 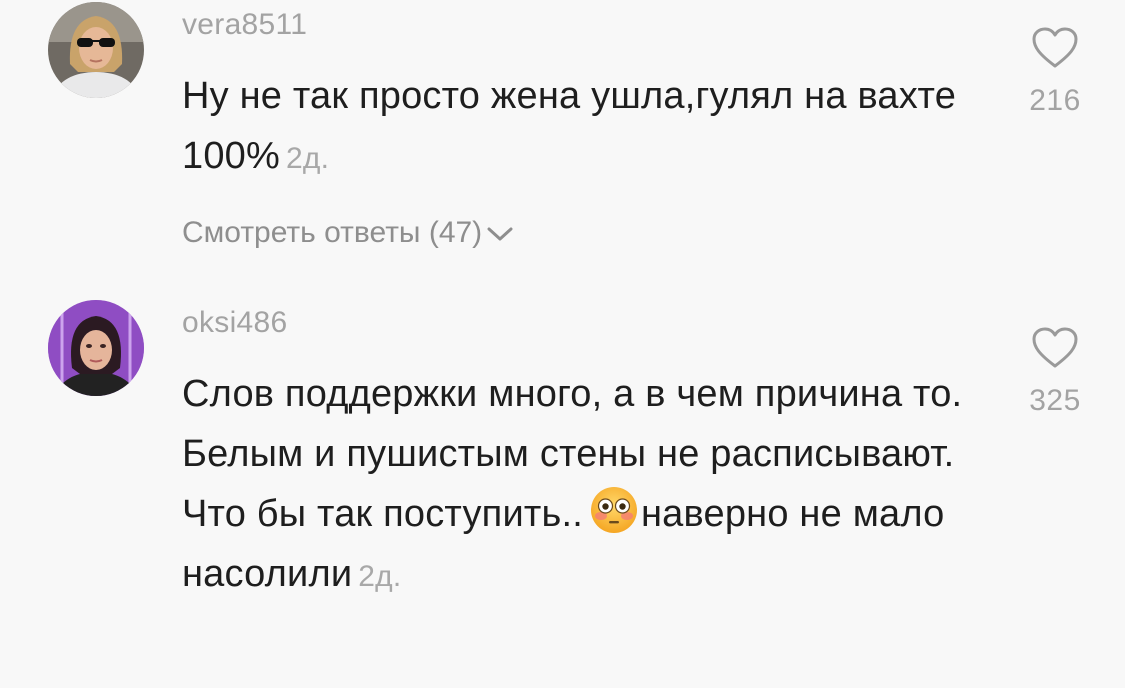 I want to click on comment-username: vera8511, so click(x=244, y=25).